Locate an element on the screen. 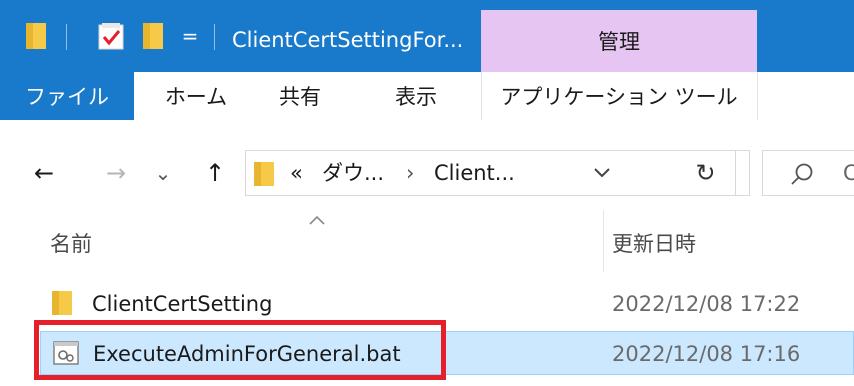  forward-button: → is located at coordinates (116, 173).